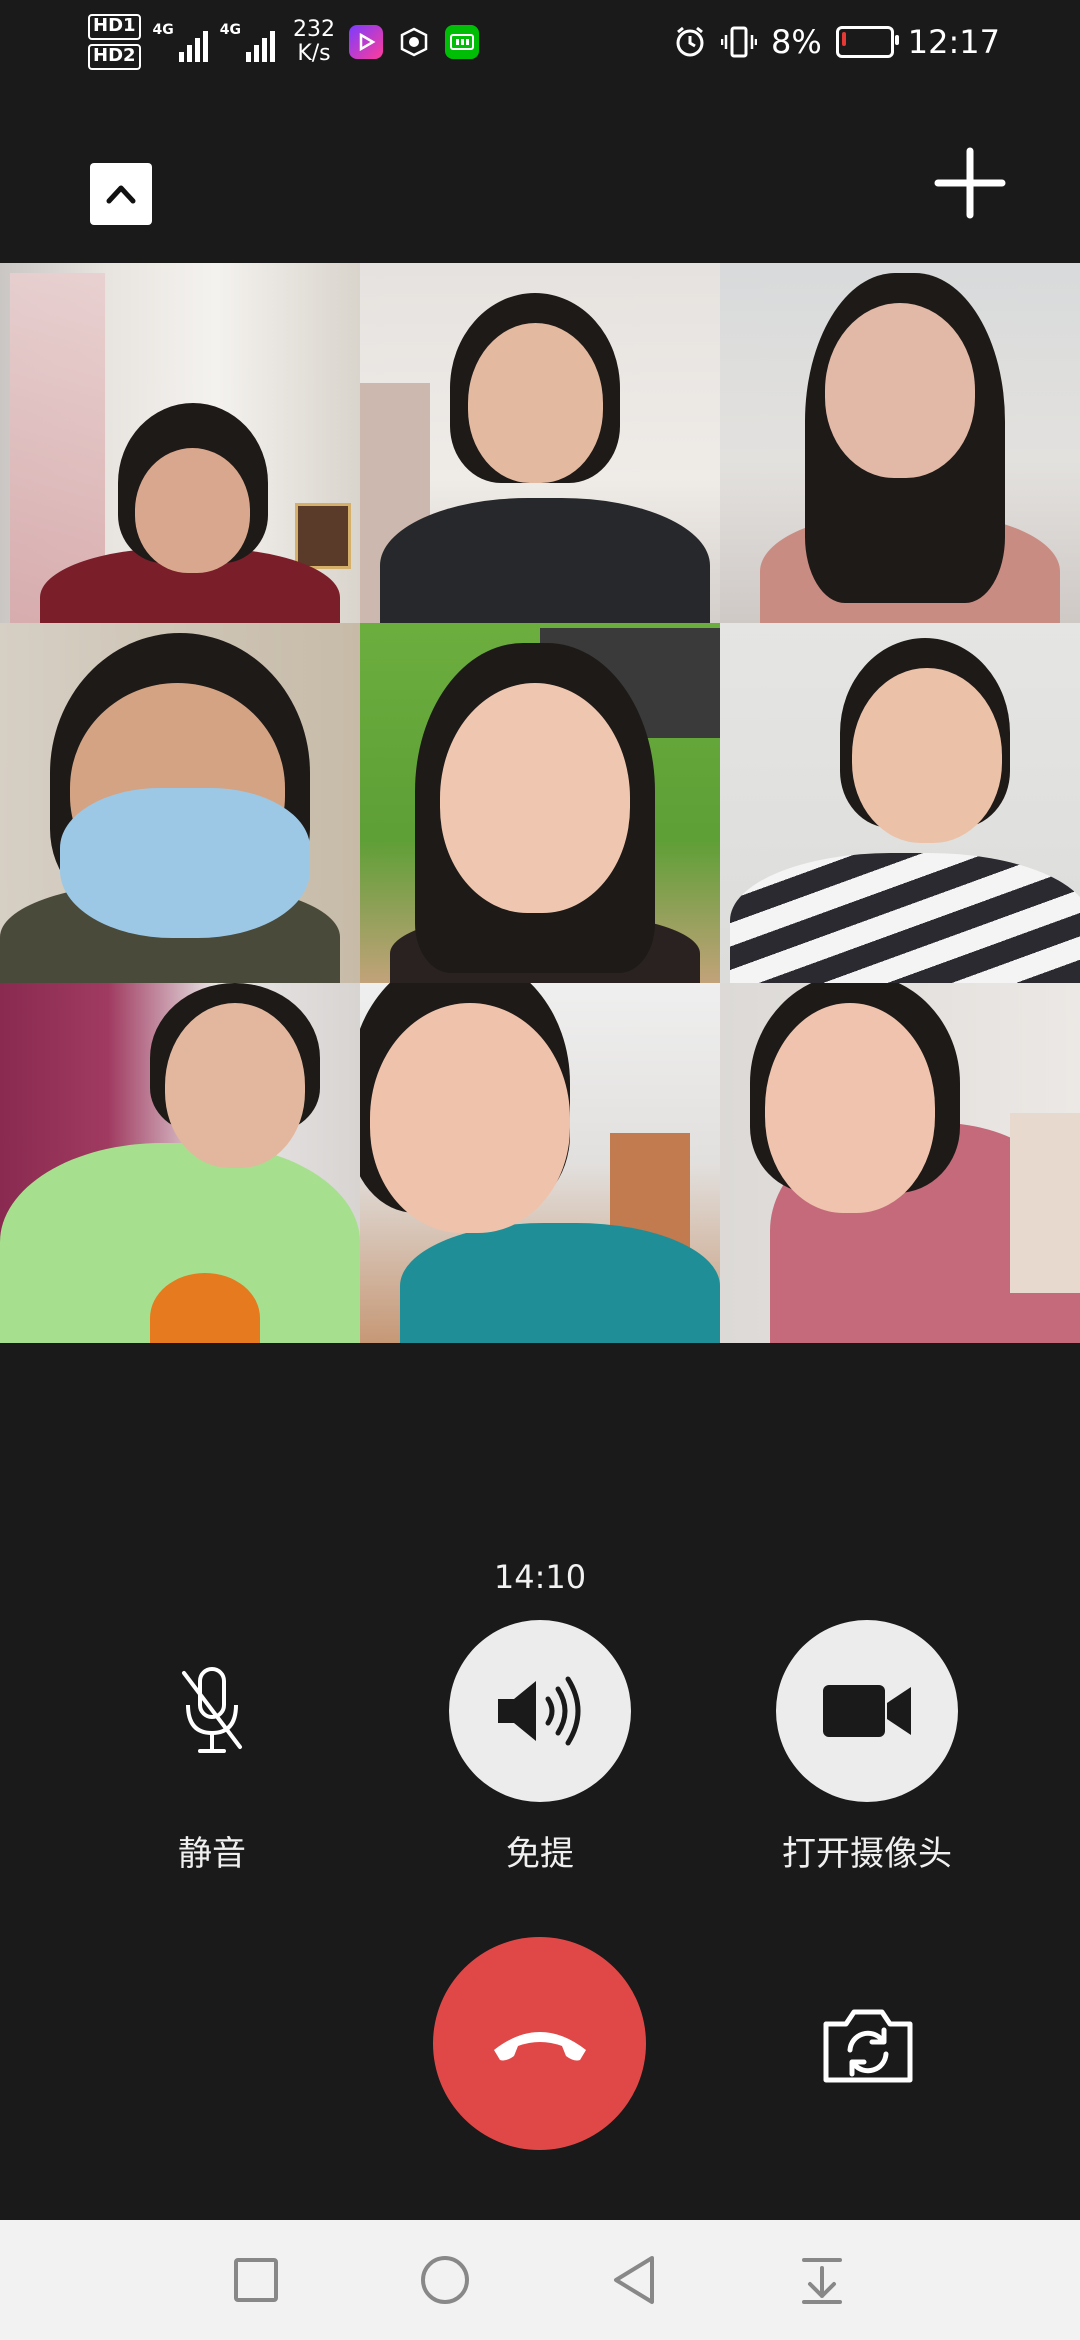 The height and width of the screenshot is (2340, 1080). What do you see at coordinates (540, 2280) in the screenshot?
I see `navigation-bar` at bounding box center [540, 2280].